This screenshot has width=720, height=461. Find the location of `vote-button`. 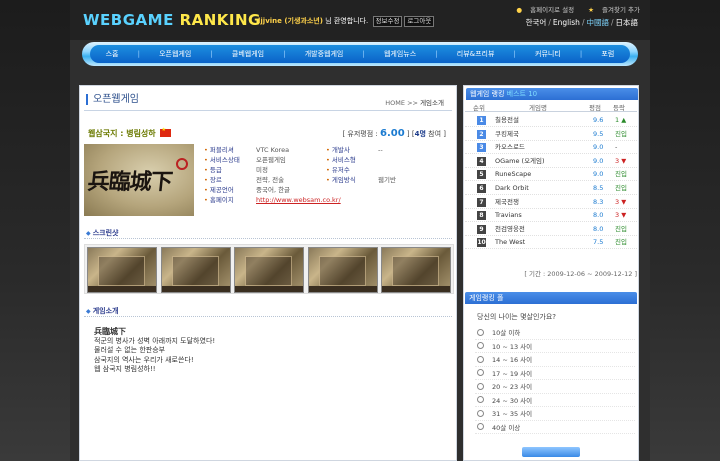

vote-button is located at coordinates (551, 452).